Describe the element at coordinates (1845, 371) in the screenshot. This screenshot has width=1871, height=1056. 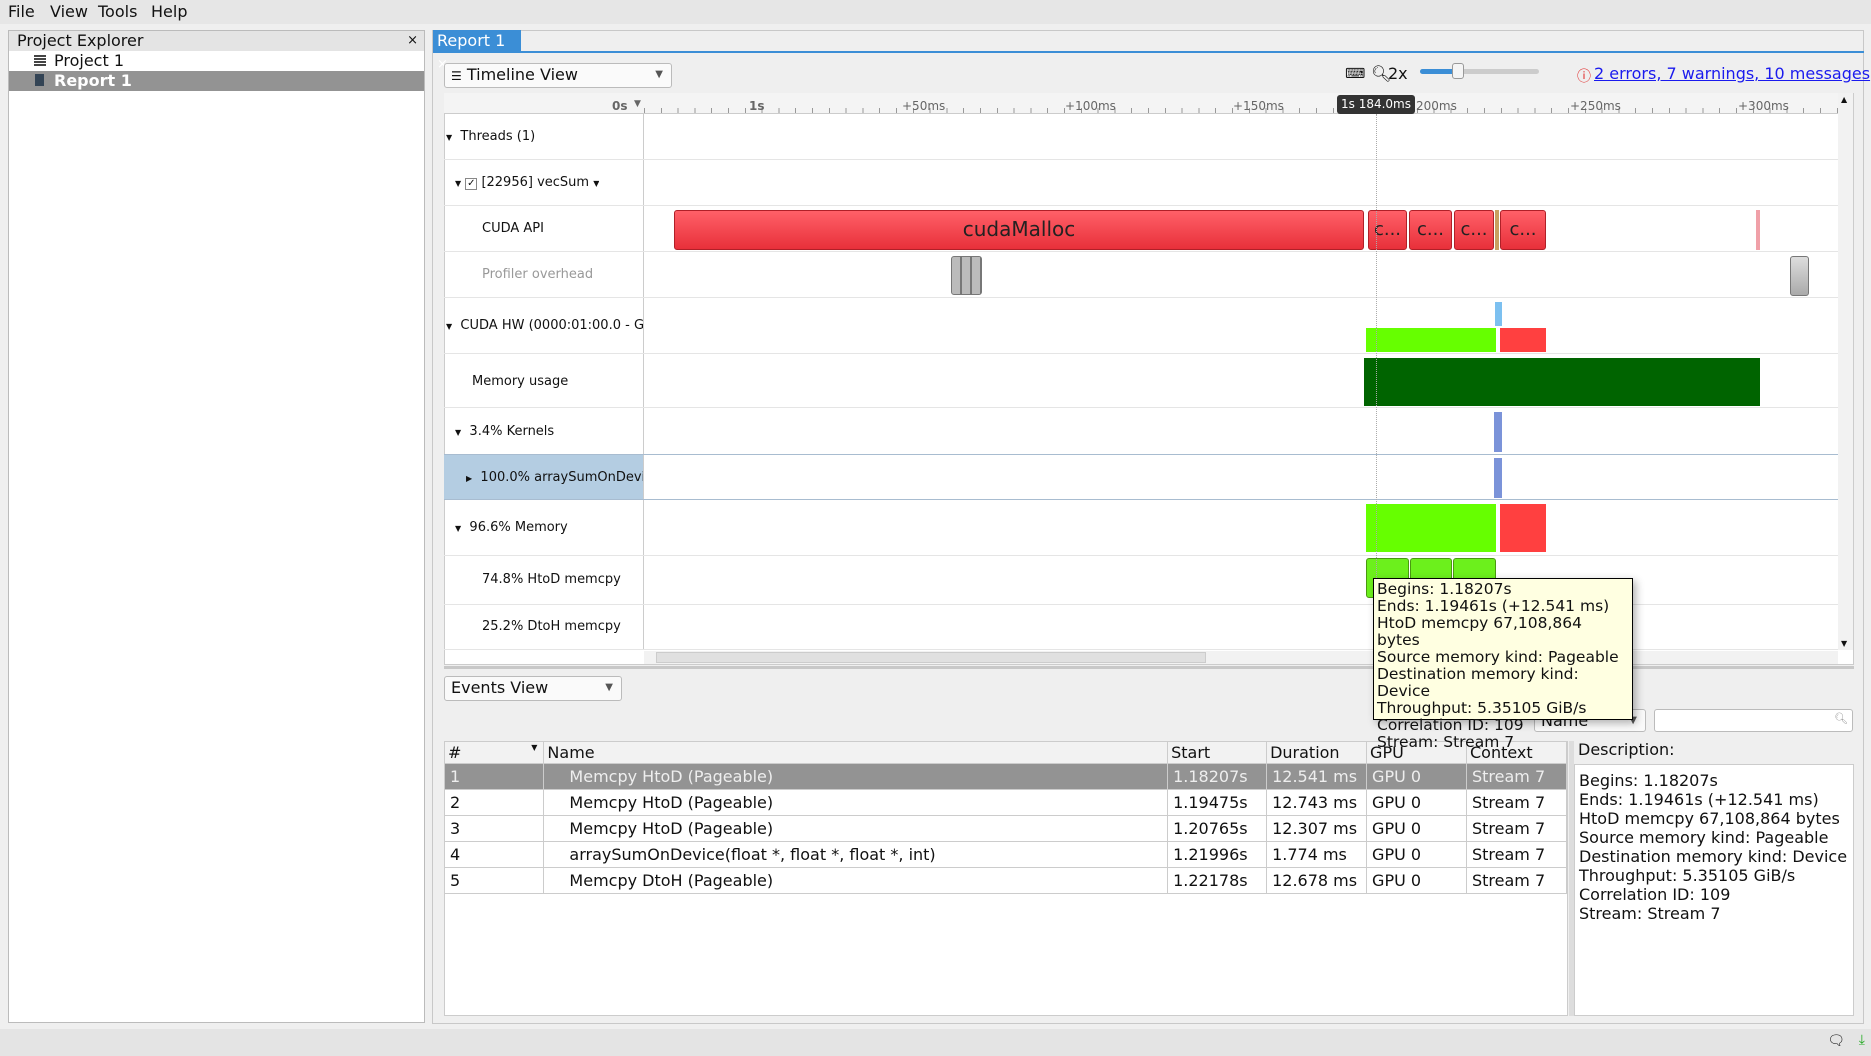
I see `timeline-vertical-scrollbar: ▲ ▼` at that location.